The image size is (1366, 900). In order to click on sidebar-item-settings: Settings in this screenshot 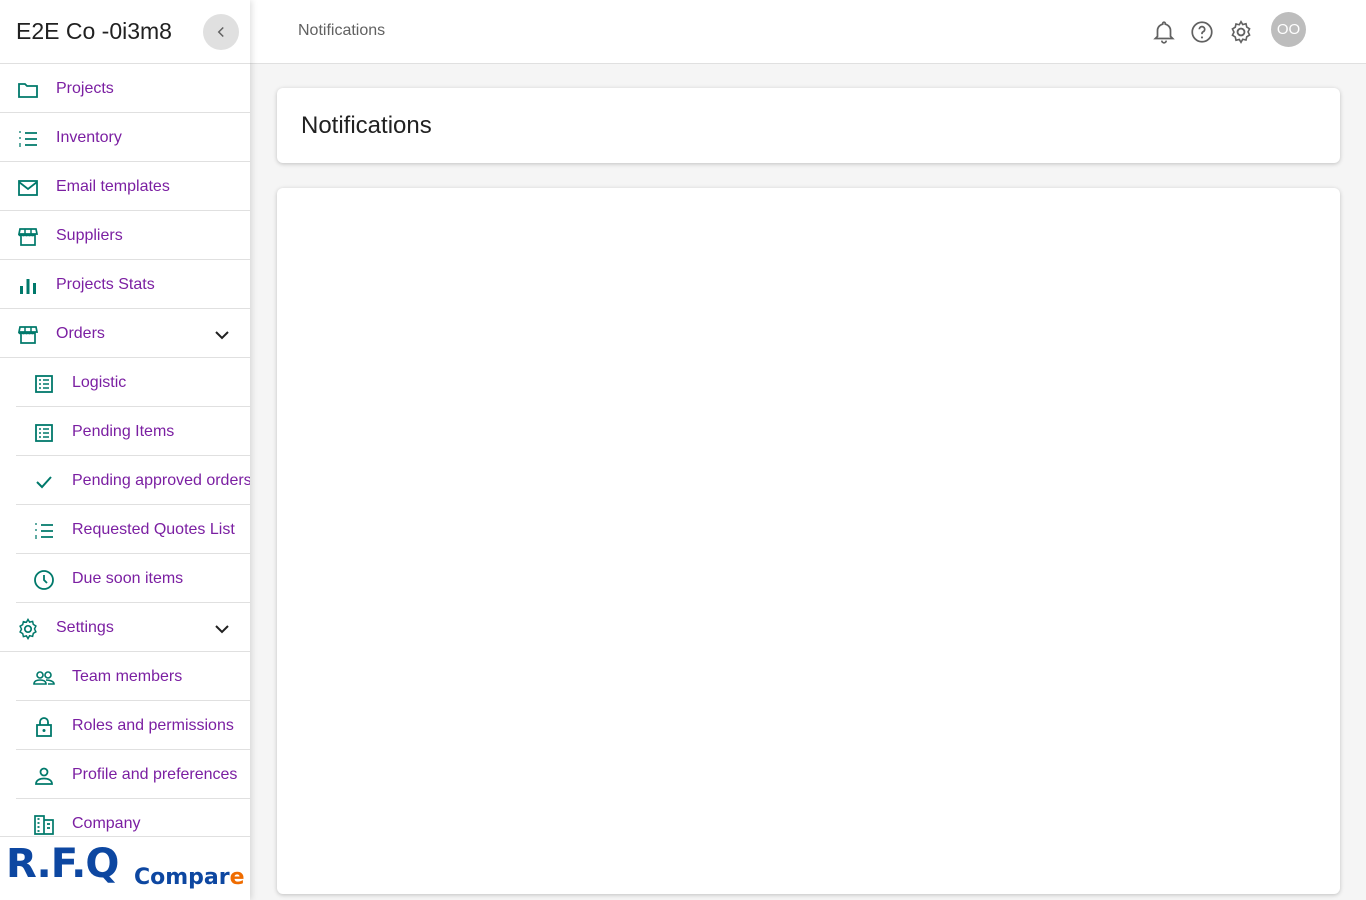, I will do `click(125, 627)`.